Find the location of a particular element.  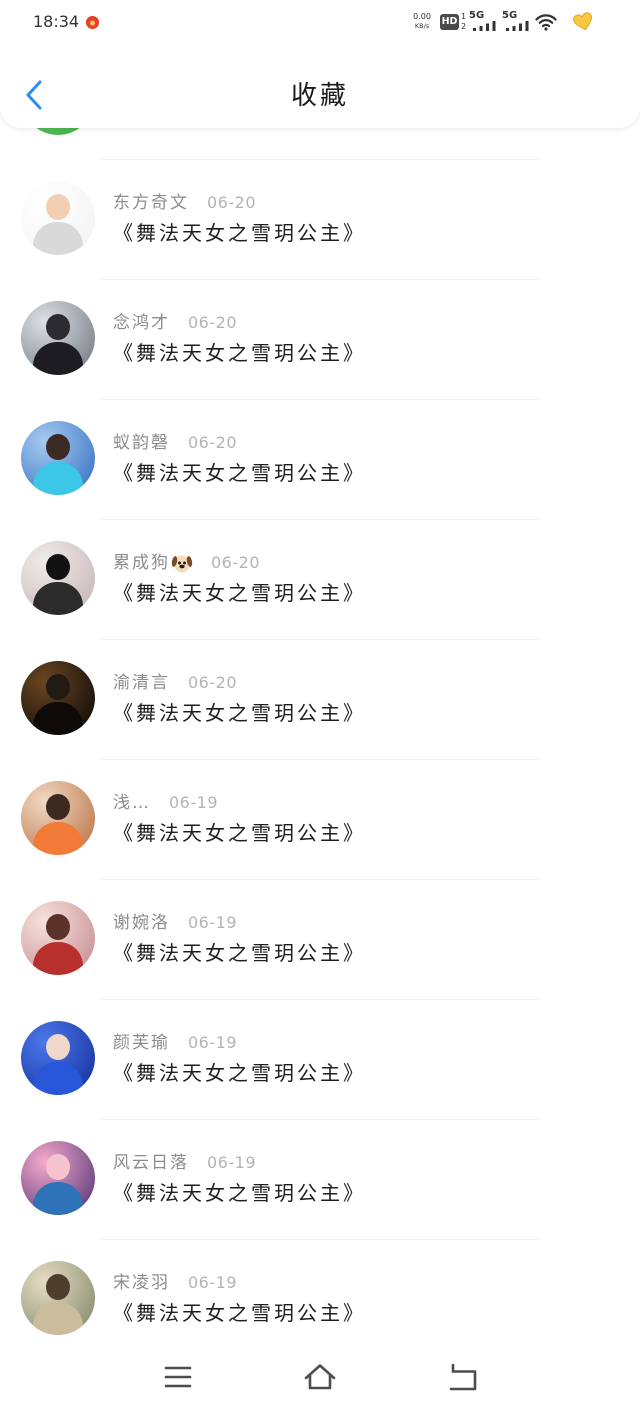

network-speed: 0.00 KB/s is located at coordinates (422, 21).